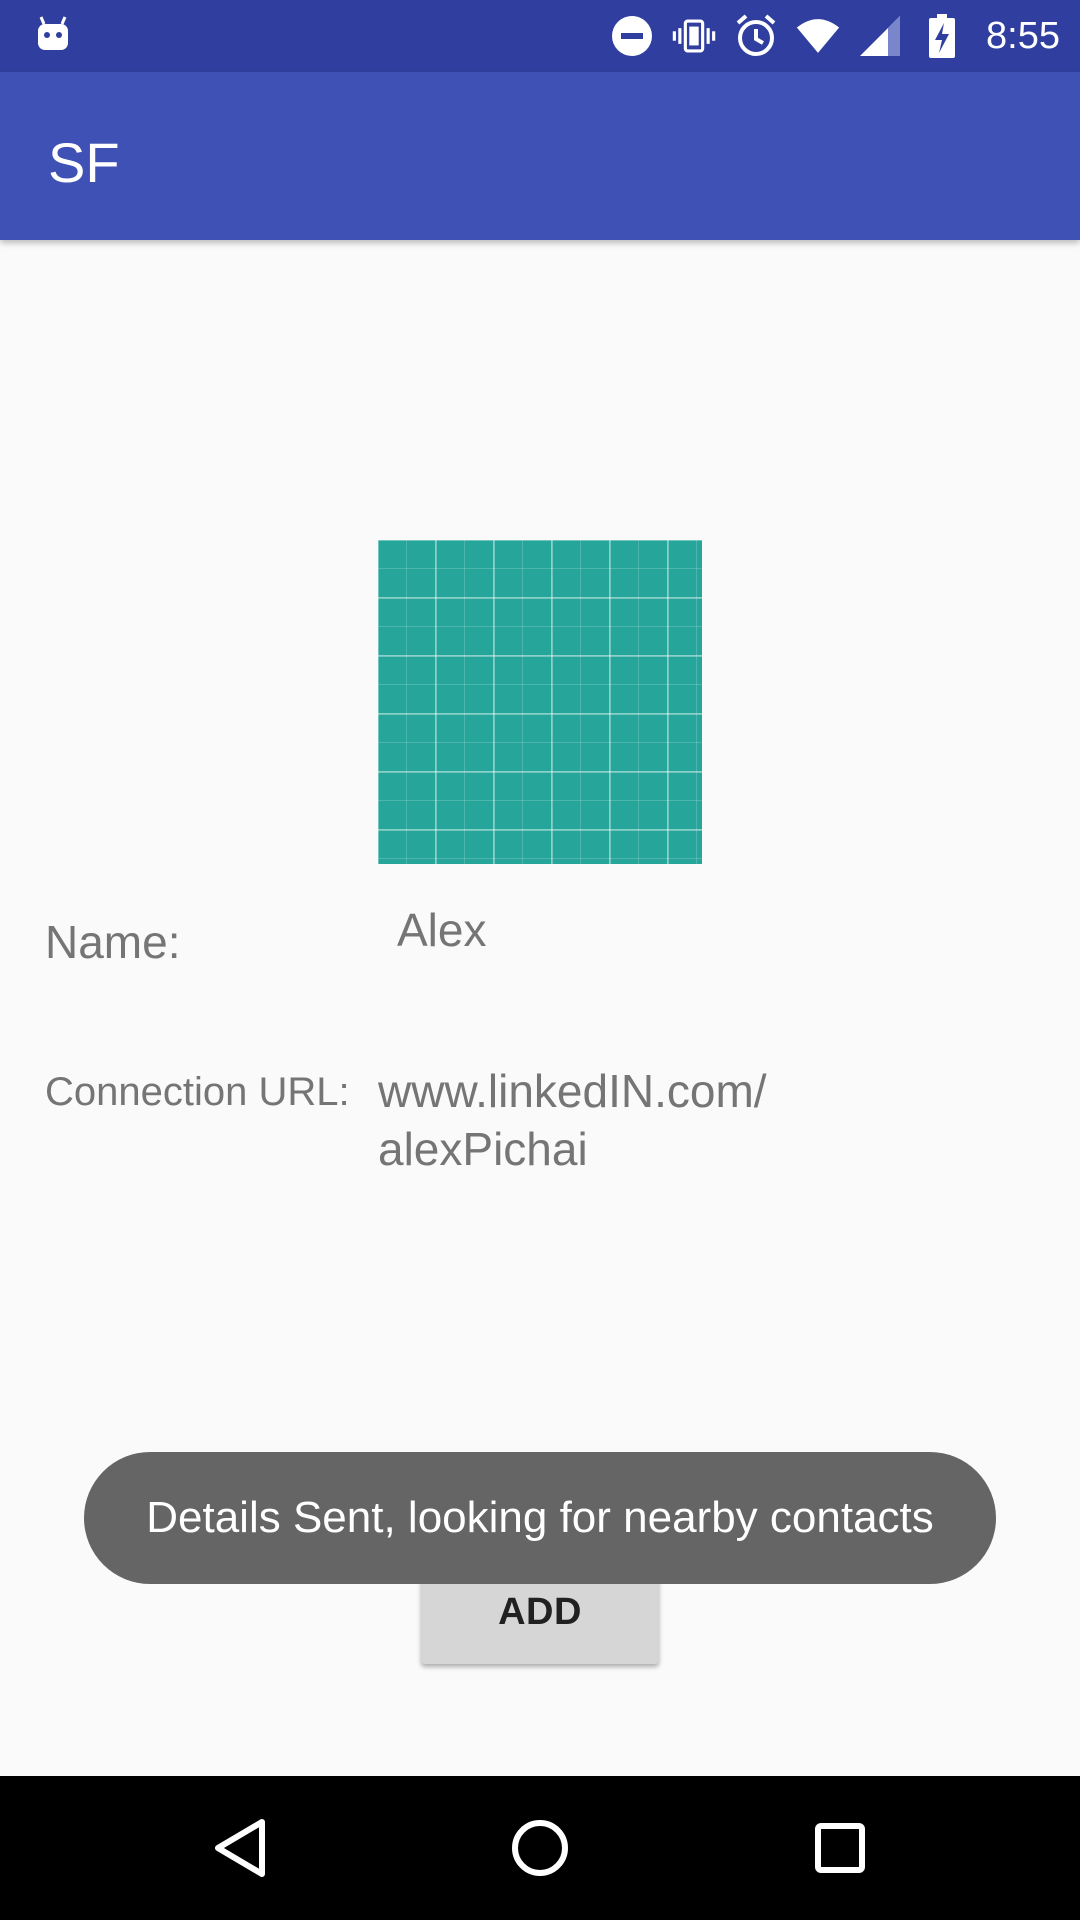 The image size is (1080, 1920). Describe the element at coordinates (1023, 35) in the screenshot. I see `status-time: 8:55` at that location.